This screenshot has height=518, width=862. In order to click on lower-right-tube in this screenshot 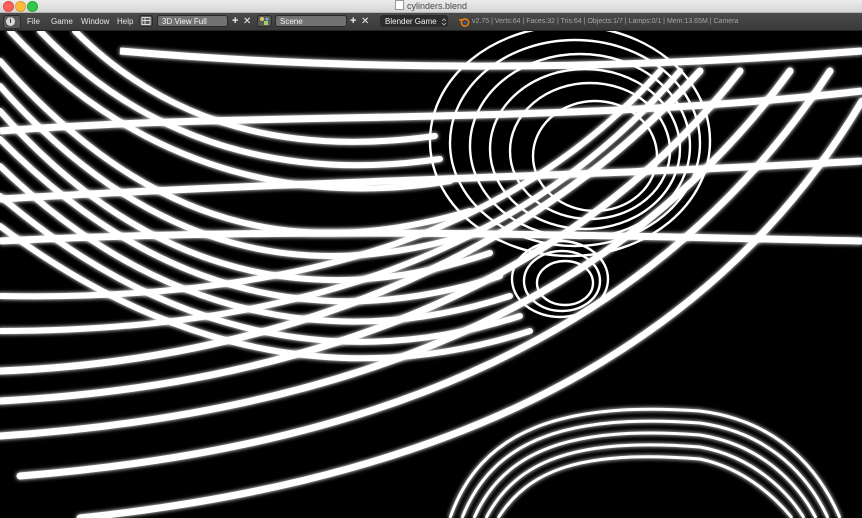, I will do `click(645, 462)`.